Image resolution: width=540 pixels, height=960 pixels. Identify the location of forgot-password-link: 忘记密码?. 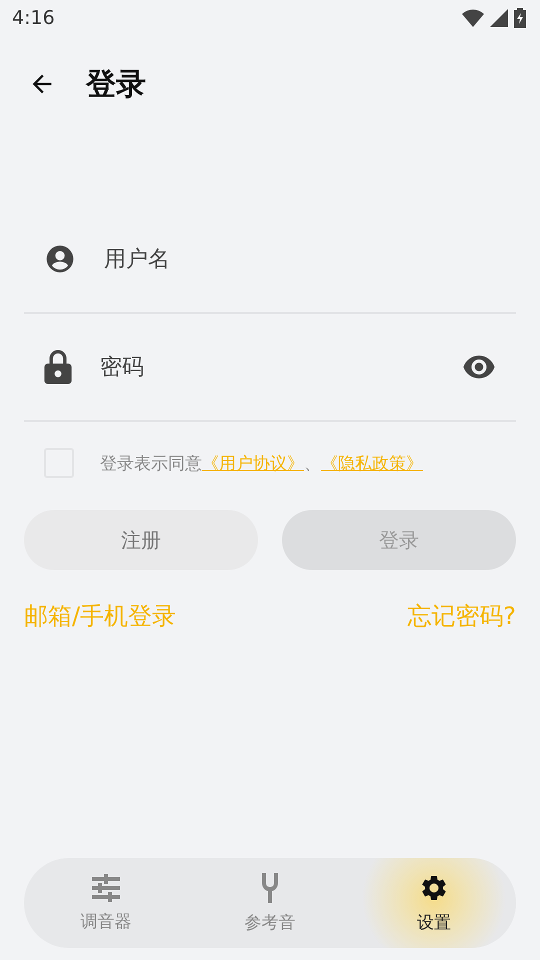
(461, 616).